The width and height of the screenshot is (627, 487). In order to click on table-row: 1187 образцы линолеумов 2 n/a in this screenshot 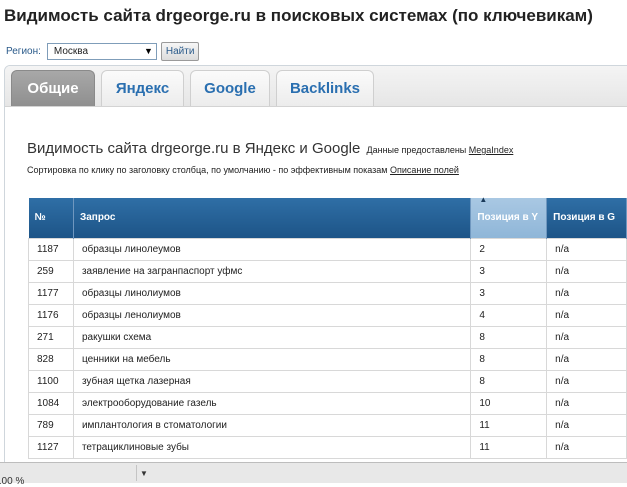, I will do `click(327, 249)`.